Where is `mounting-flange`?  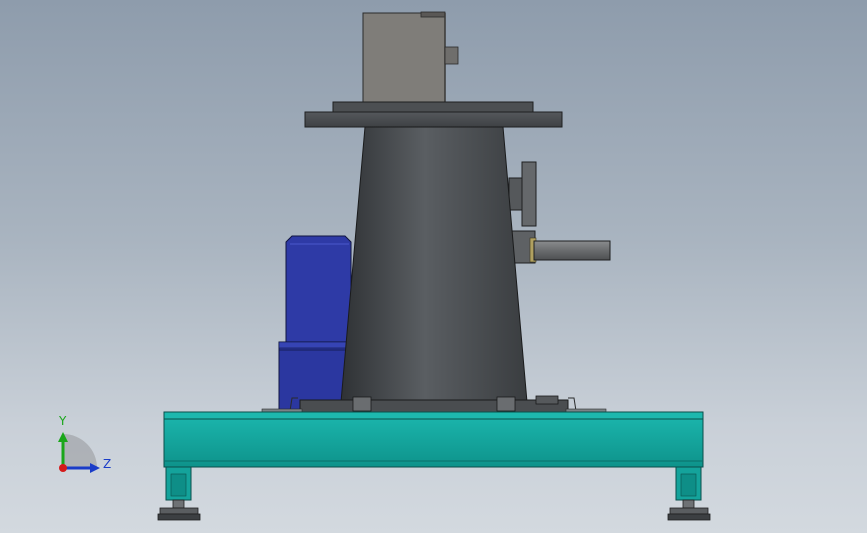 mounting-flange is located at coordinates (433, 114).